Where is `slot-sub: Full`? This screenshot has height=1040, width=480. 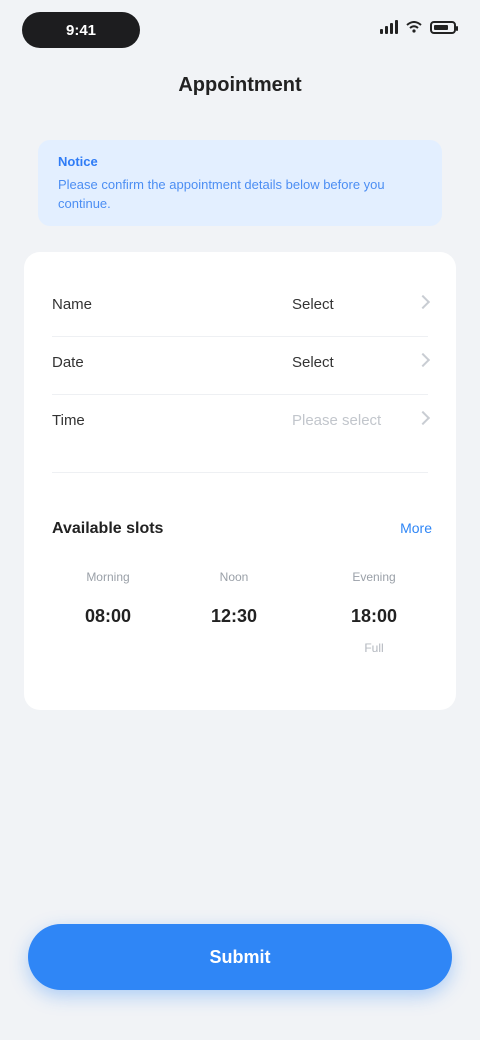
slot-sub: Full is located at coordinates (374, 648).